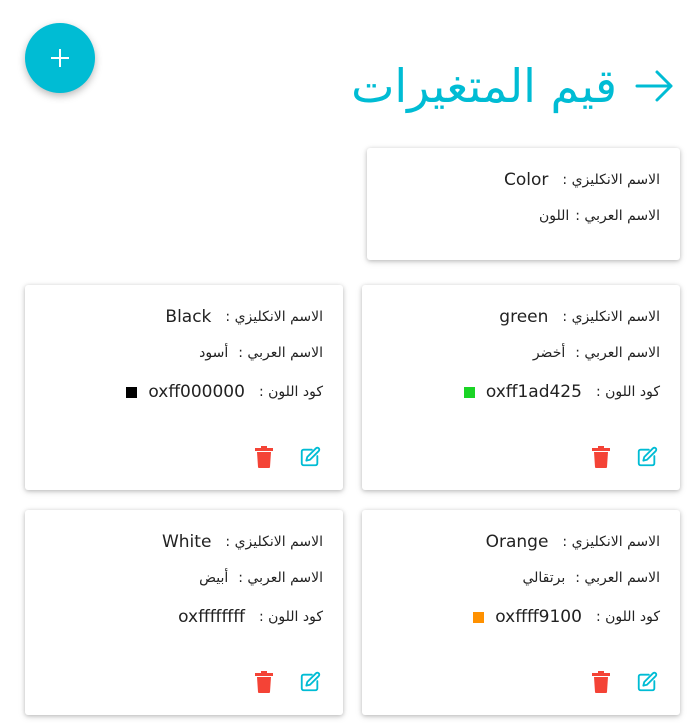  I want to click on header: قيم المتغيرات, so click(513, 86).